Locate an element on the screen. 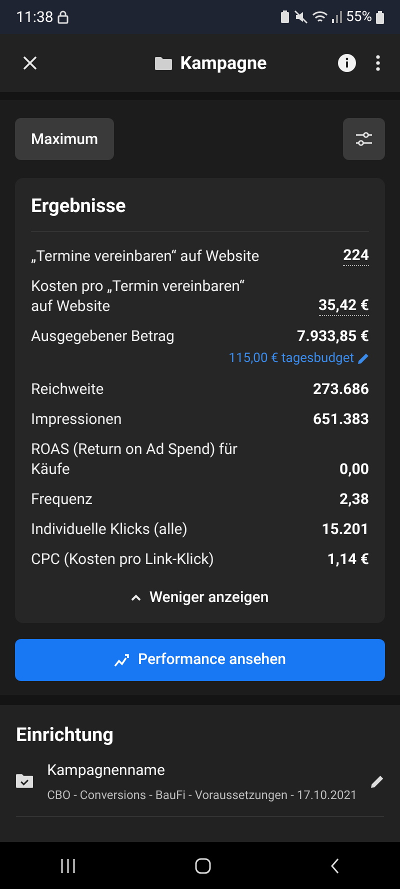 The width and height of the screenshot is (400, 889). metric-value: 651.383 is located at coordinates (341, 419).